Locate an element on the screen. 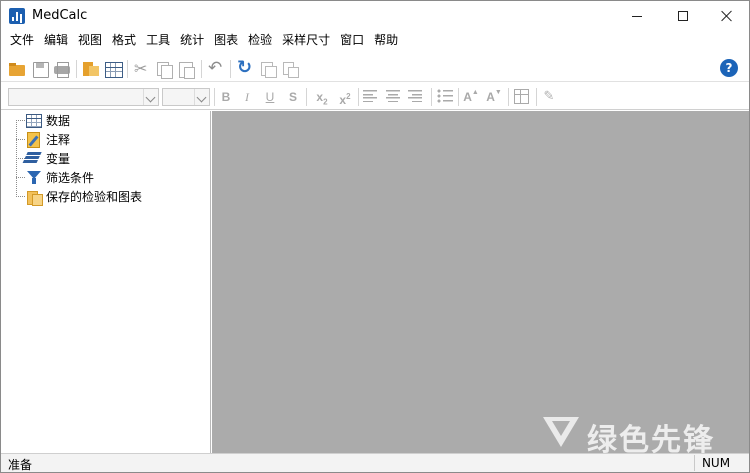 The image size is (750, 473). strikethrough-button: S is located at coordinates (293, 97).